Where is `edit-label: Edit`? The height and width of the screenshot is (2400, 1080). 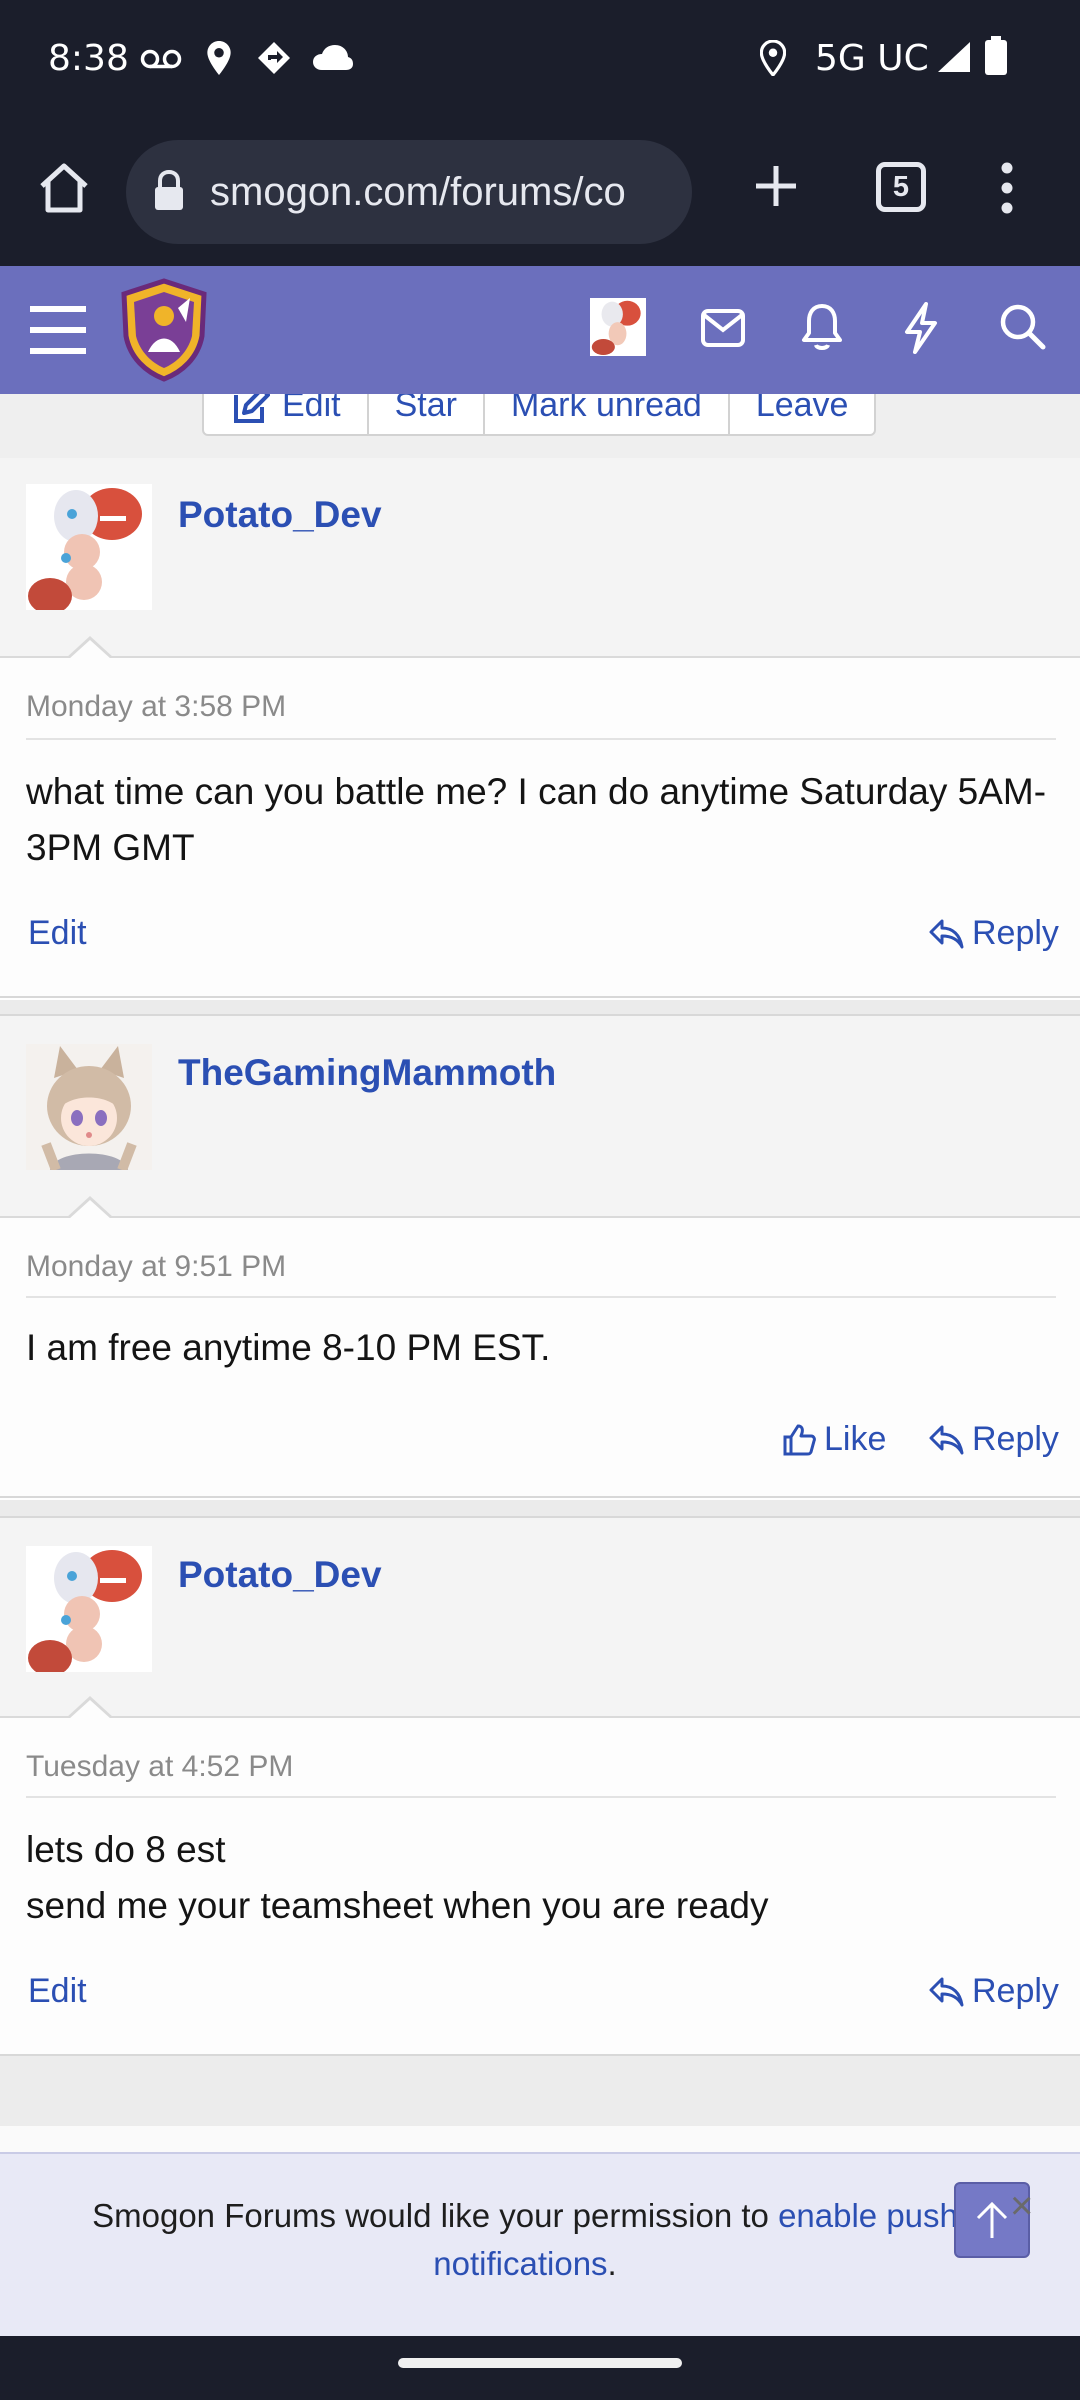
edit-label: Edit is located at coordinates (311, 409).